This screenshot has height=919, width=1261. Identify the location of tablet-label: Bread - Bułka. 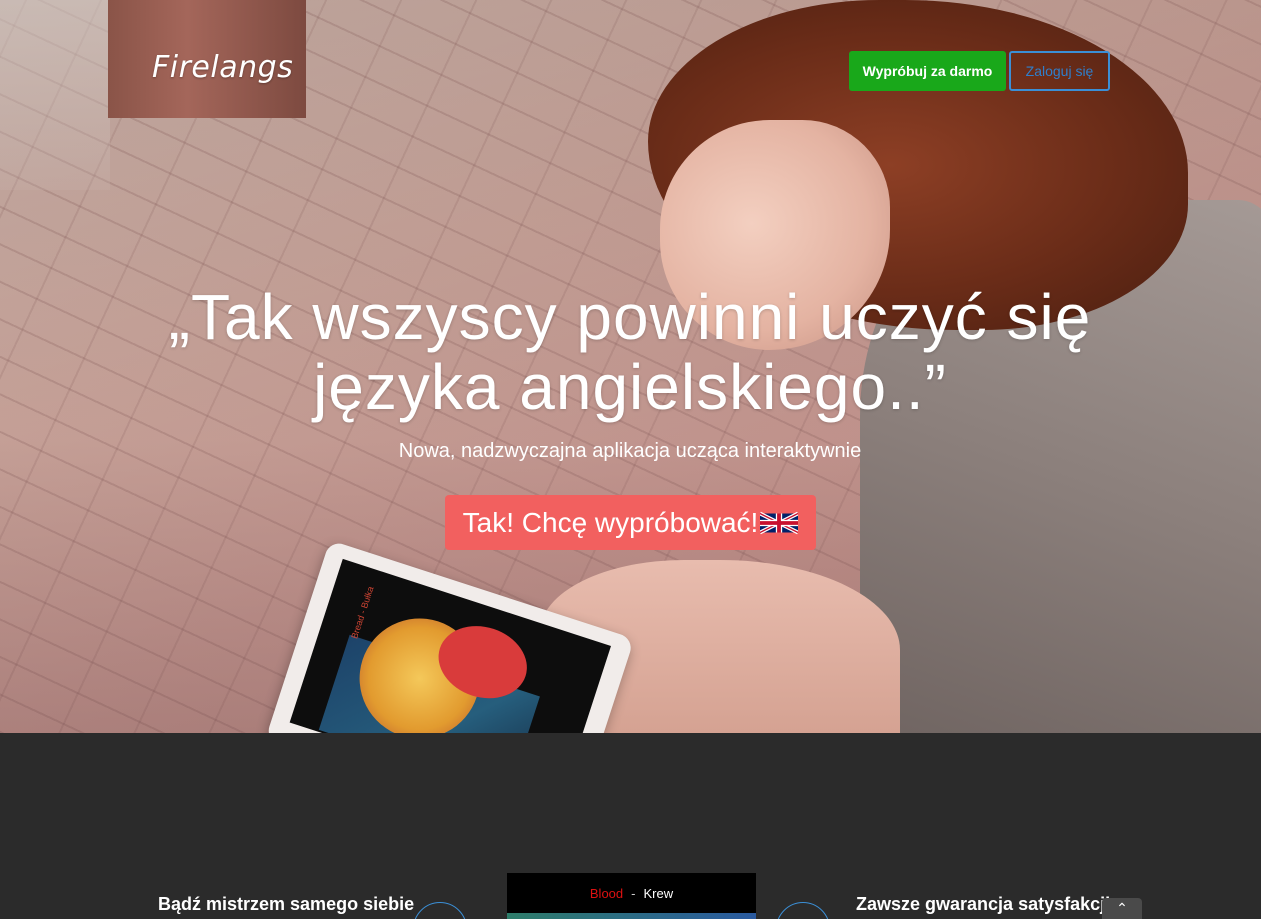
(362, 613).